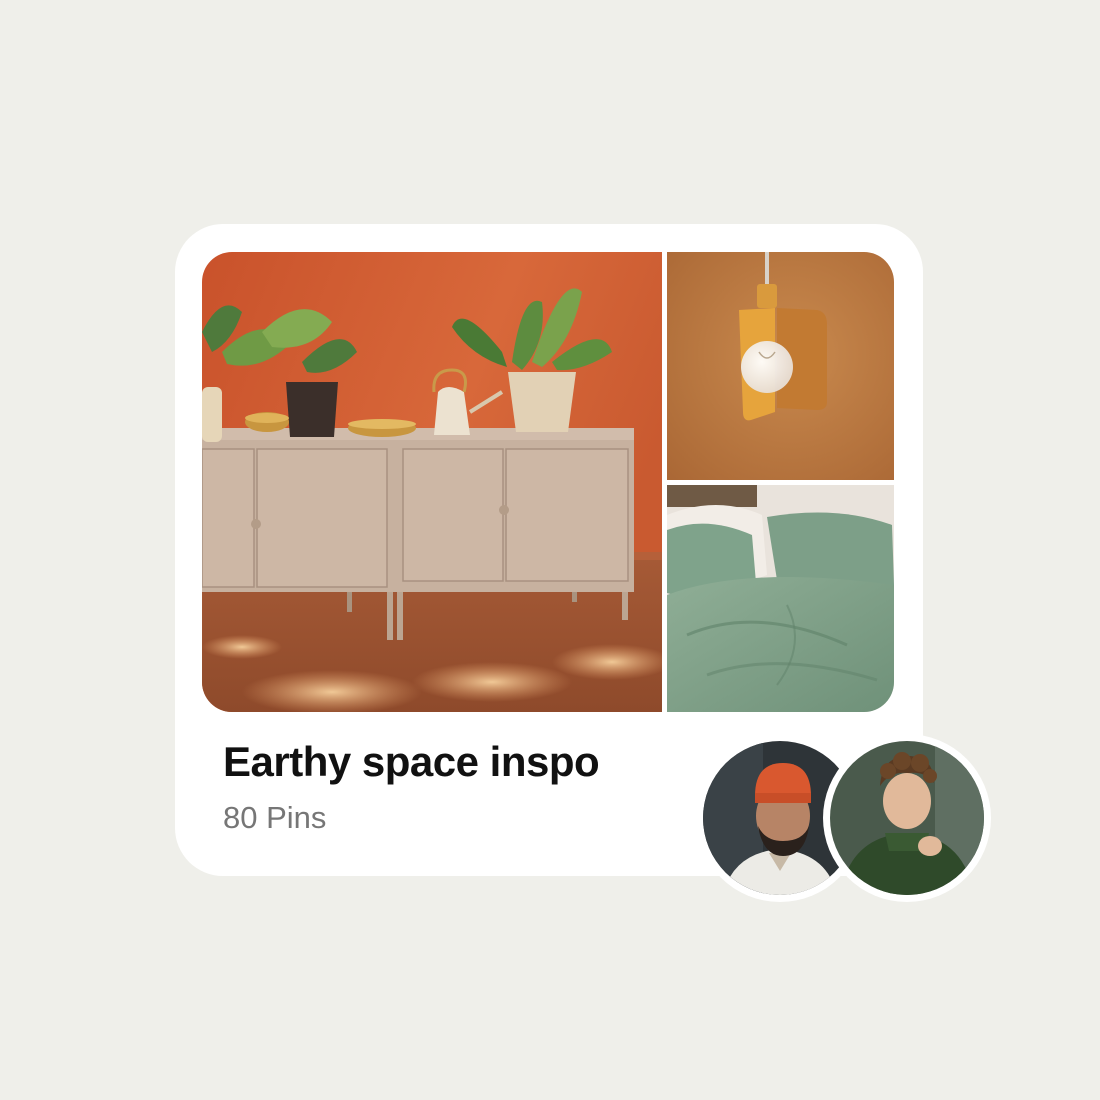 This screenshot has height=1100, width=1100. Describe the element at coordinates (780, 366) in the screenshot. I see `pendant-lamp-image` at that location.